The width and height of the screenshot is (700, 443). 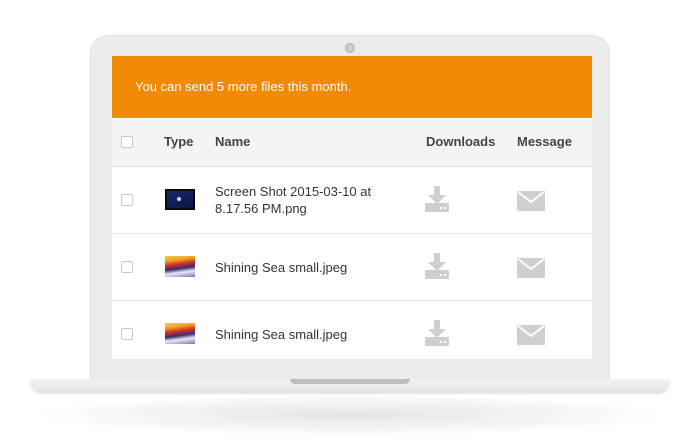 I want to click on select-all-checkbox, so click(x=127, y=142).